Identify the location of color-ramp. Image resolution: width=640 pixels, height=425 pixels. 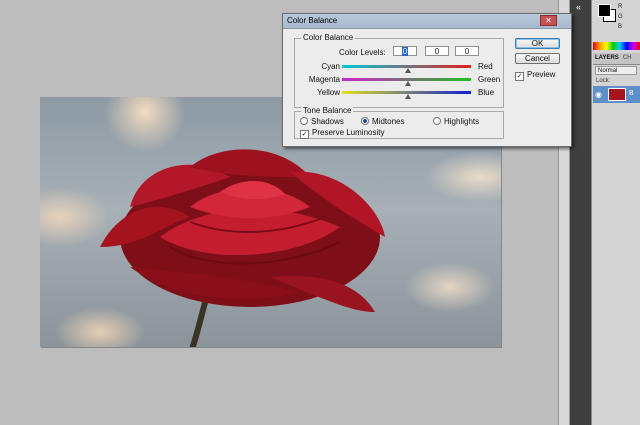
(616, 46).